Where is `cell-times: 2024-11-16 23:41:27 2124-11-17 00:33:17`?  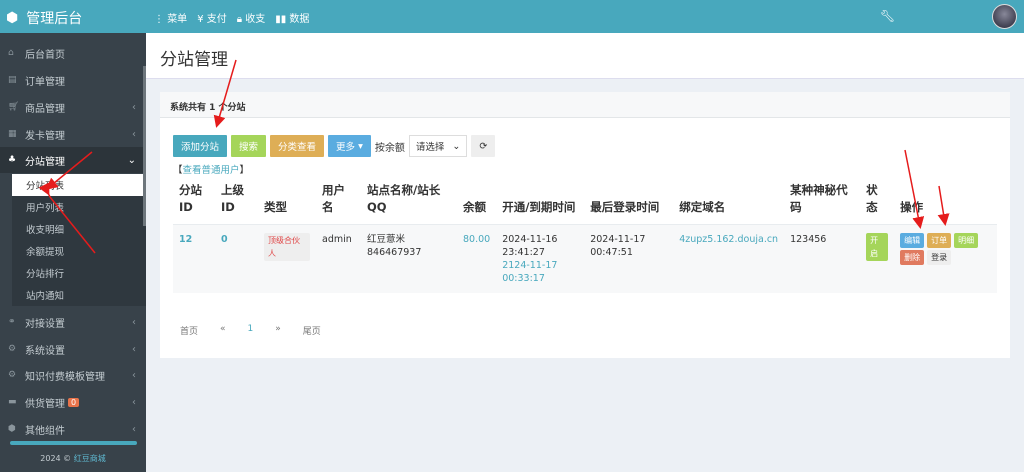 cell-times: 2024-11-16 23:41:27 2124-11-17 00:33:17 is located at coordinates (540, 258).